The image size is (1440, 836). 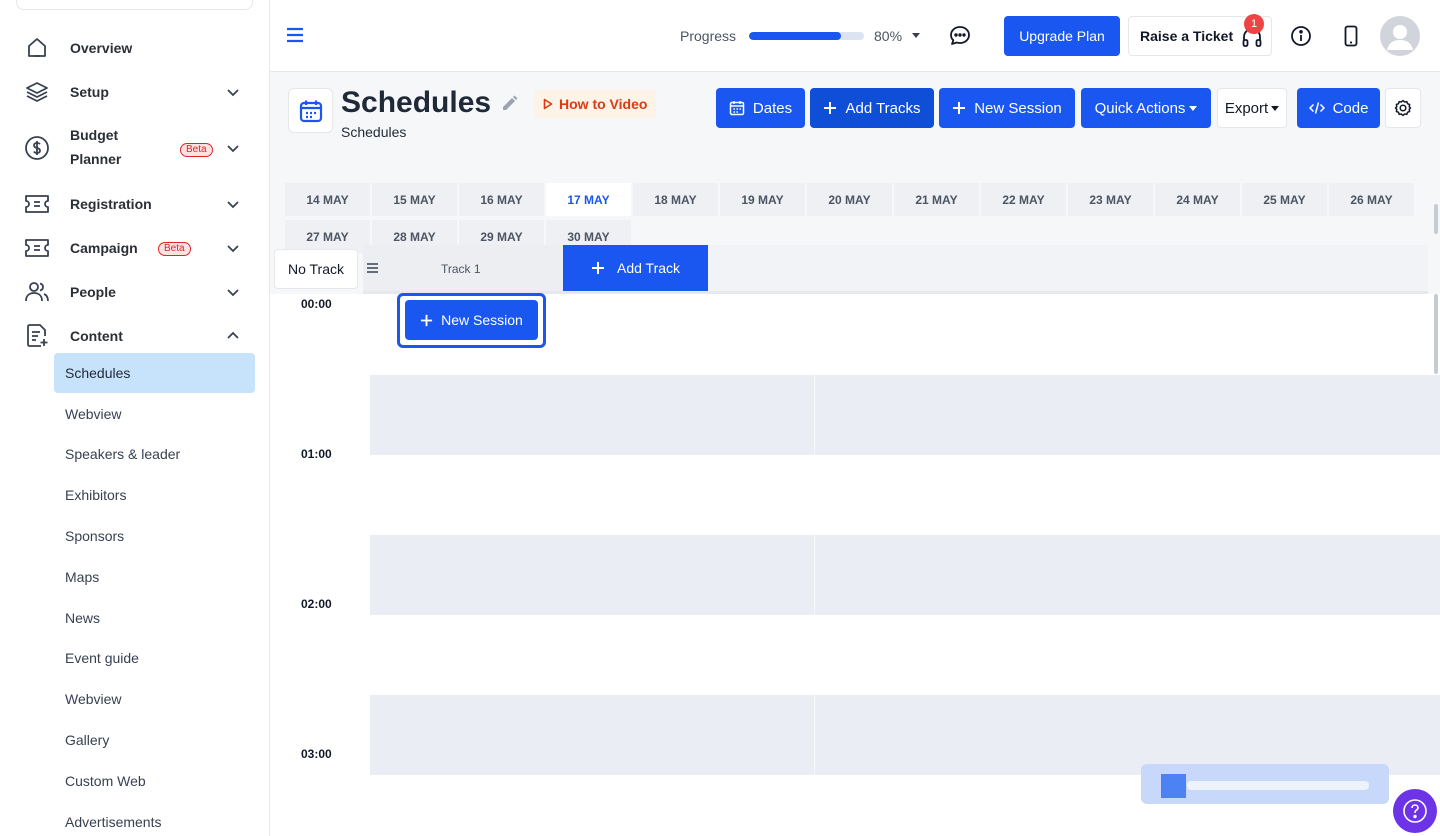 What do you see at coordinates (510, 103) in the screenshot?
I see `edit-icon` at bounding box center [510, 103].